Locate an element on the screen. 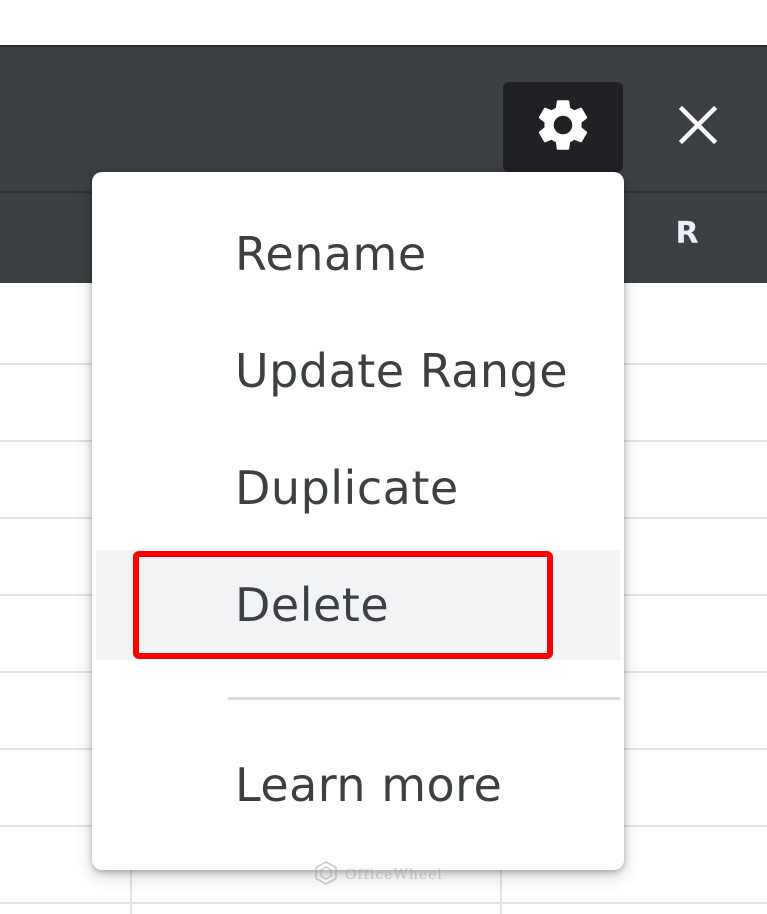  menu-item-duplicate: Duplicate is located at coordinates (358, 488).